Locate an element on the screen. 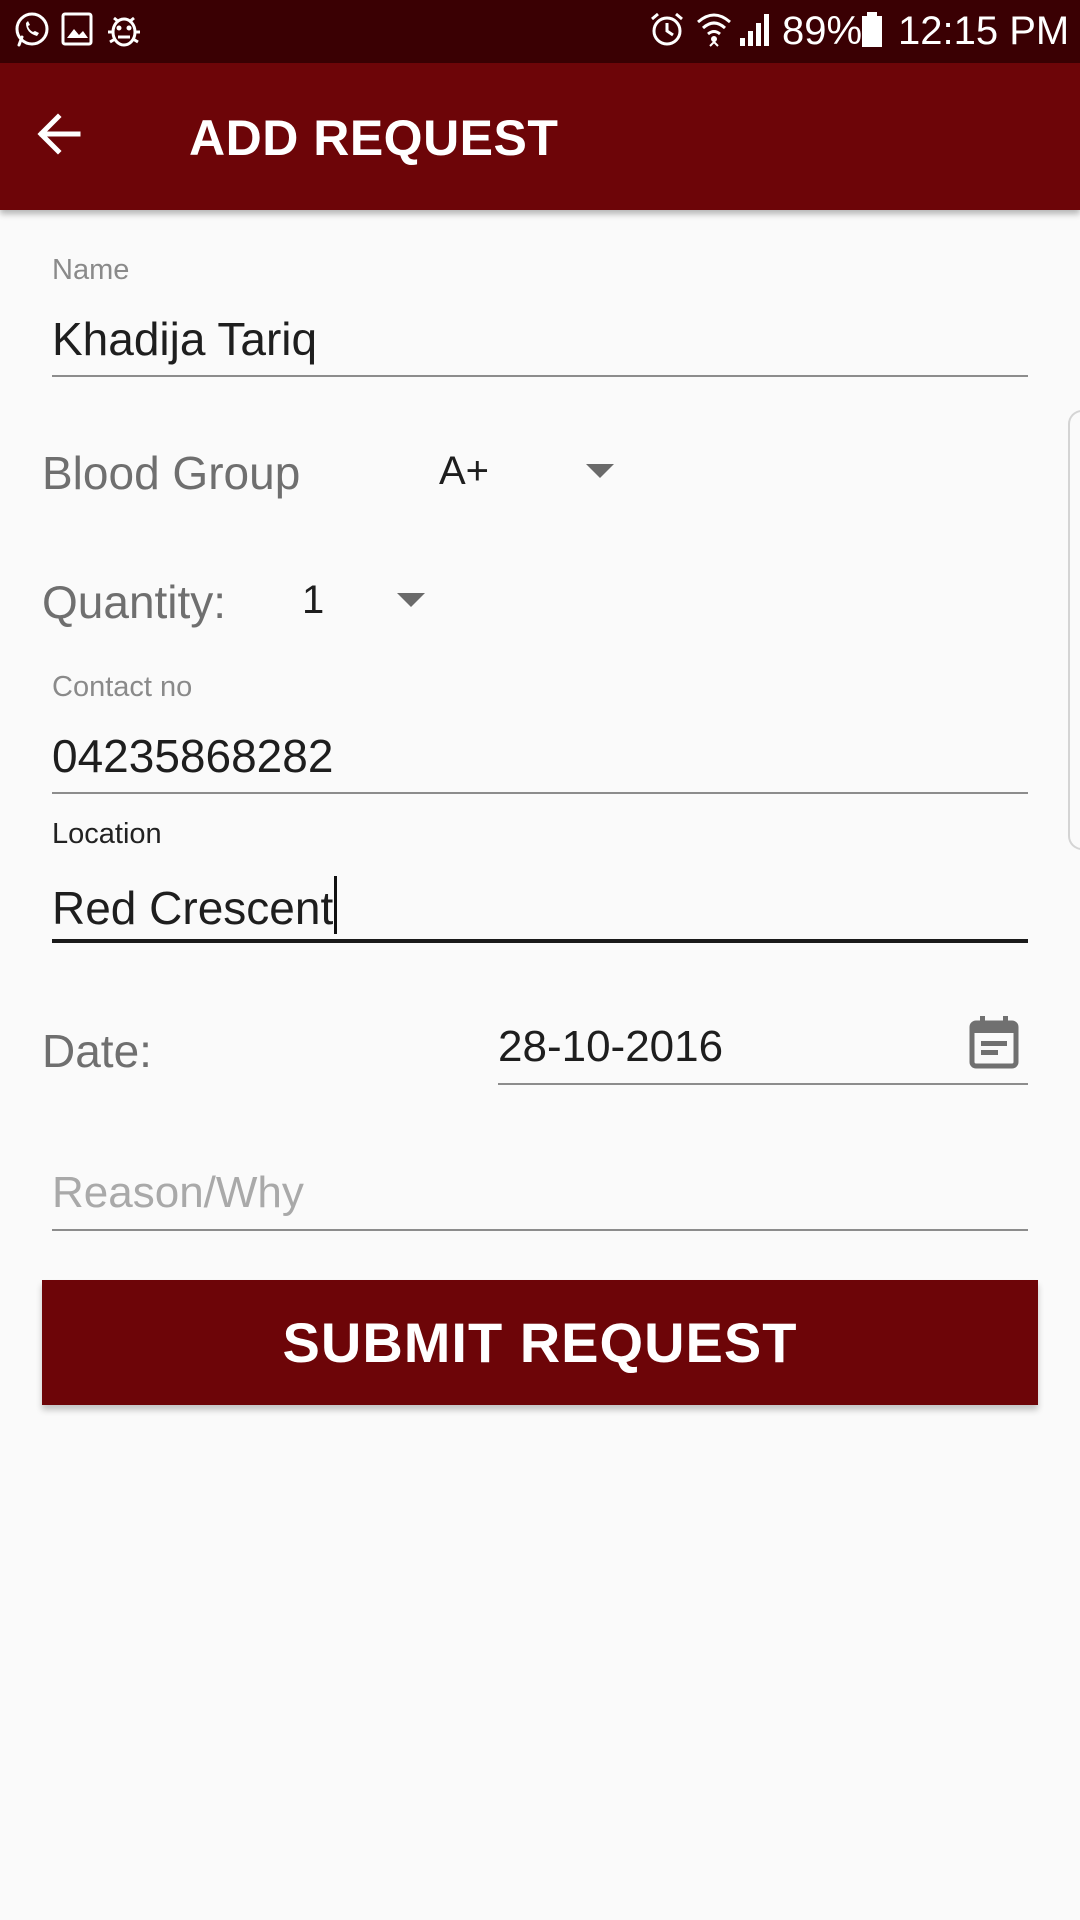  back-button is located at coordinates (61, 134).